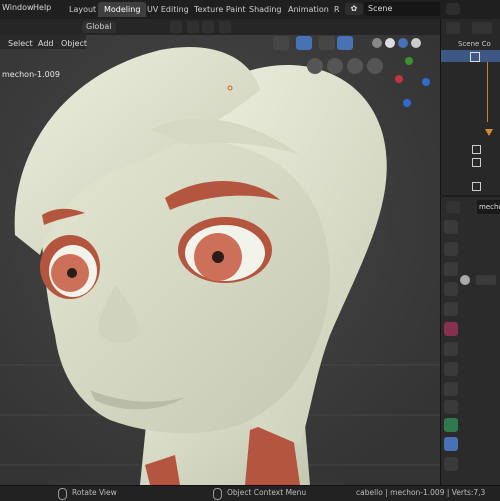 This screenshot has height=501, width=500. Describe the element at coordinates (74, 44) in the screenshot. I see `menu-object: Object` at that location.